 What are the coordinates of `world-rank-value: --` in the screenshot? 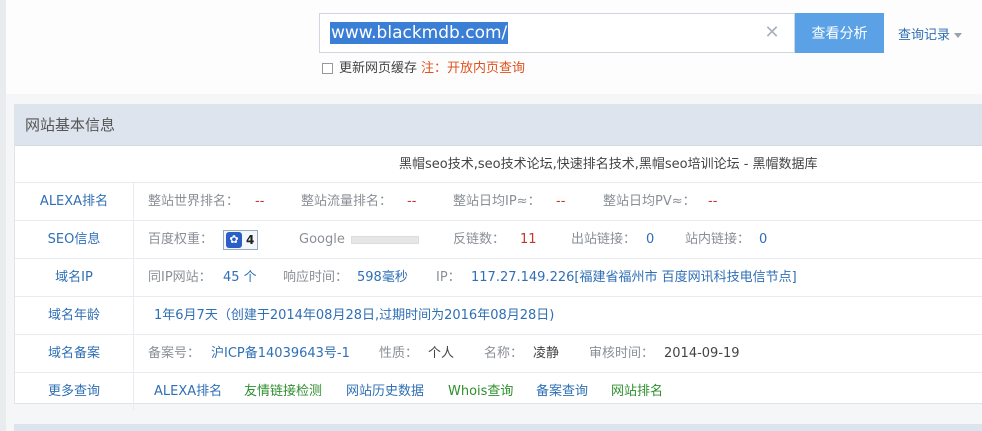 It's located at (260, 201).